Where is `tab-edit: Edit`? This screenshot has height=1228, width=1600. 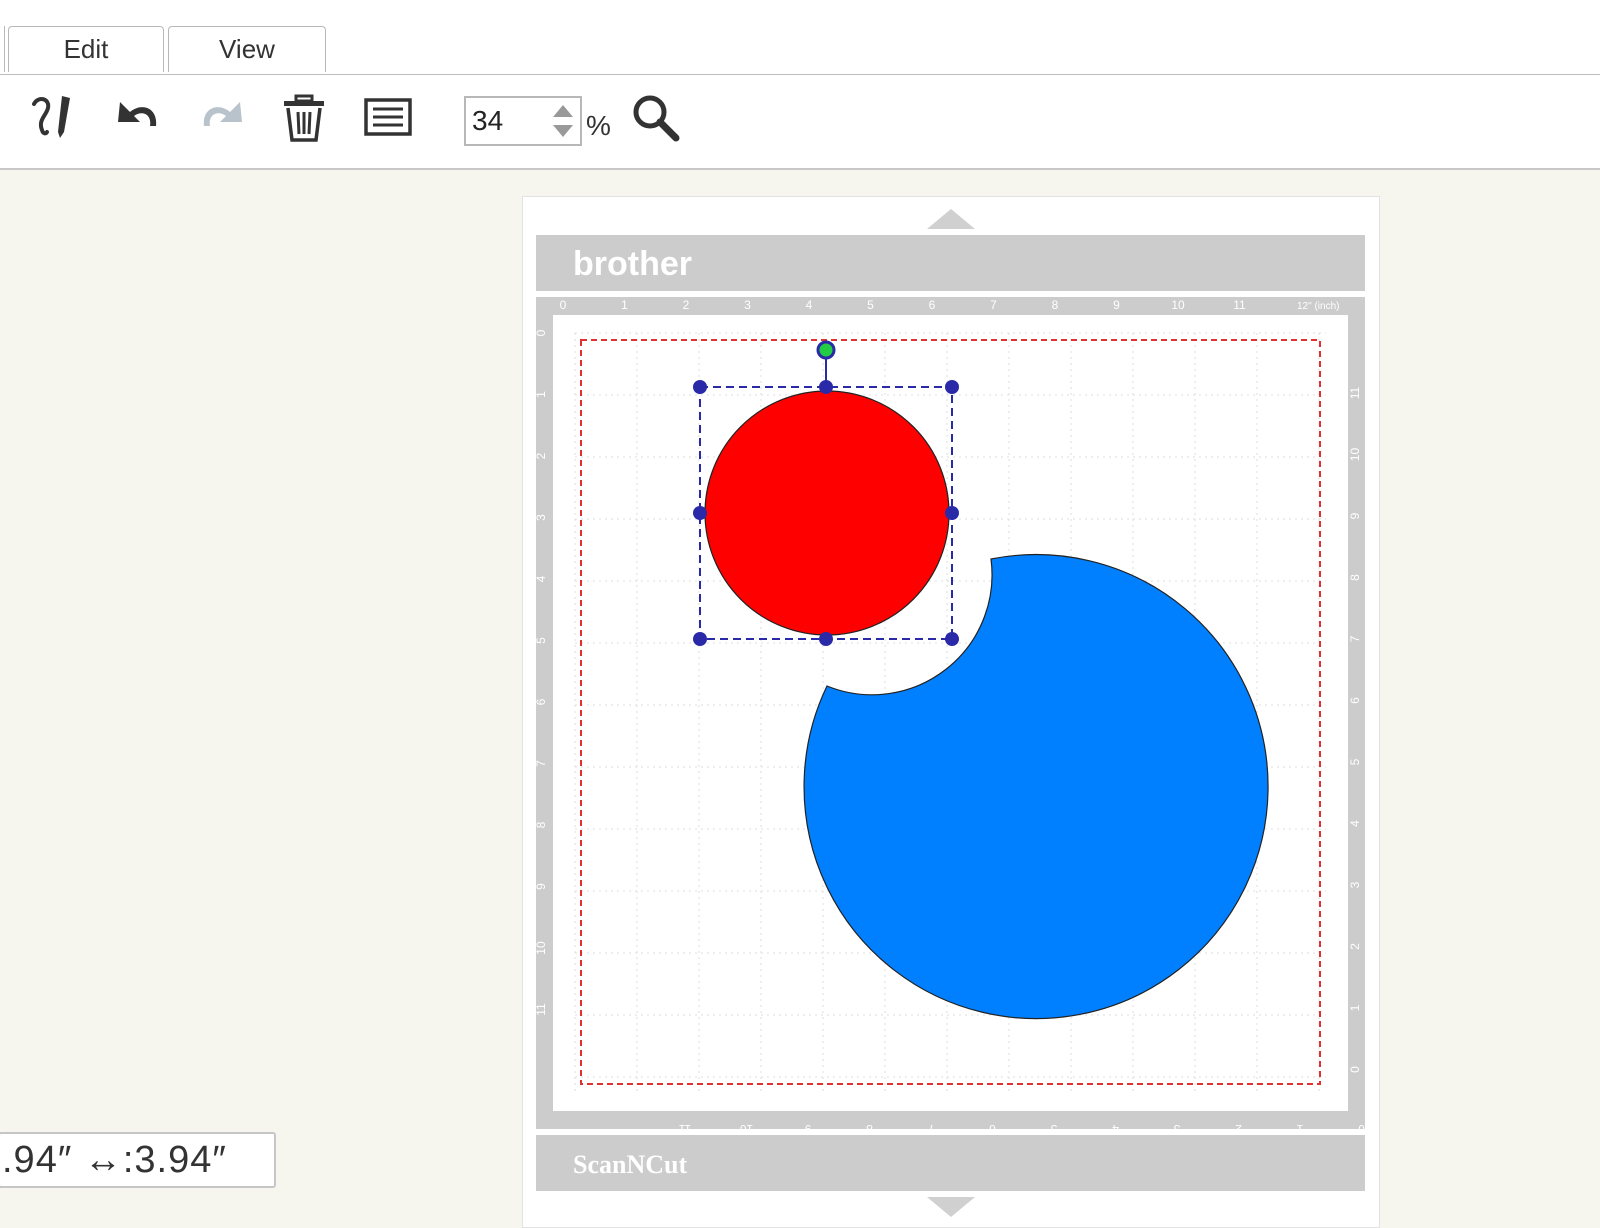
tab-edit: Edit is located at coordinates (86, 49).